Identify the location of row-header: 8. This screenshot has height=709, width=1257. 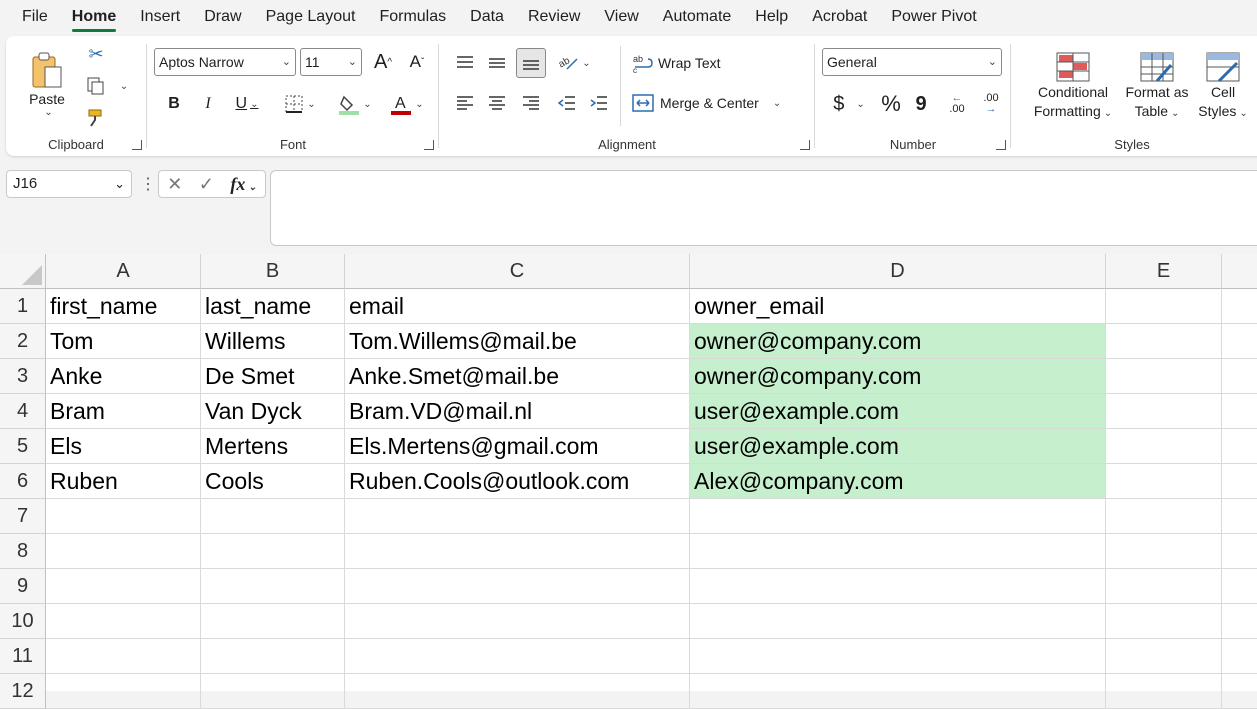
(23, 551).